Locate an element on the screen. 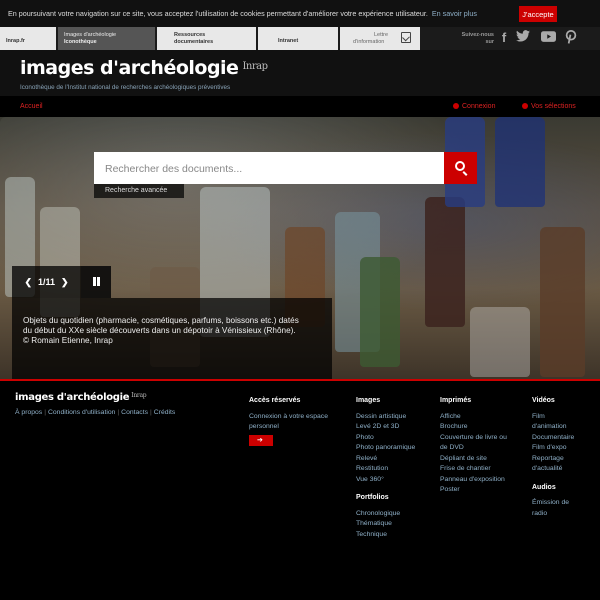 The width and height of the screenshot is (600, 600). footer-link-credits: Crédits is located at coordinates (165, 412).